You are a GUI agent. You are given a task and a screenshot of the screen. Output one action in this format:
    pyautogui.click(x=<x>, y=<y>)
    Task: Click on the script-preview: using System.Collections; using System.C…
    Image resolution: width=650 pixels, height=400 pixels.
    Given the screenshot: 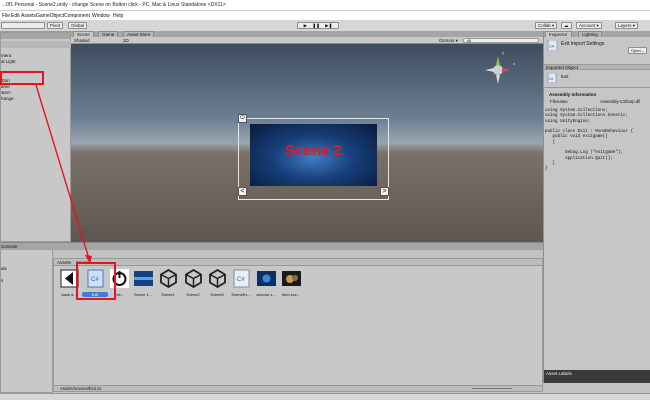 What is the action you would take?
    pyautogui.click(x=589, y=140)
    